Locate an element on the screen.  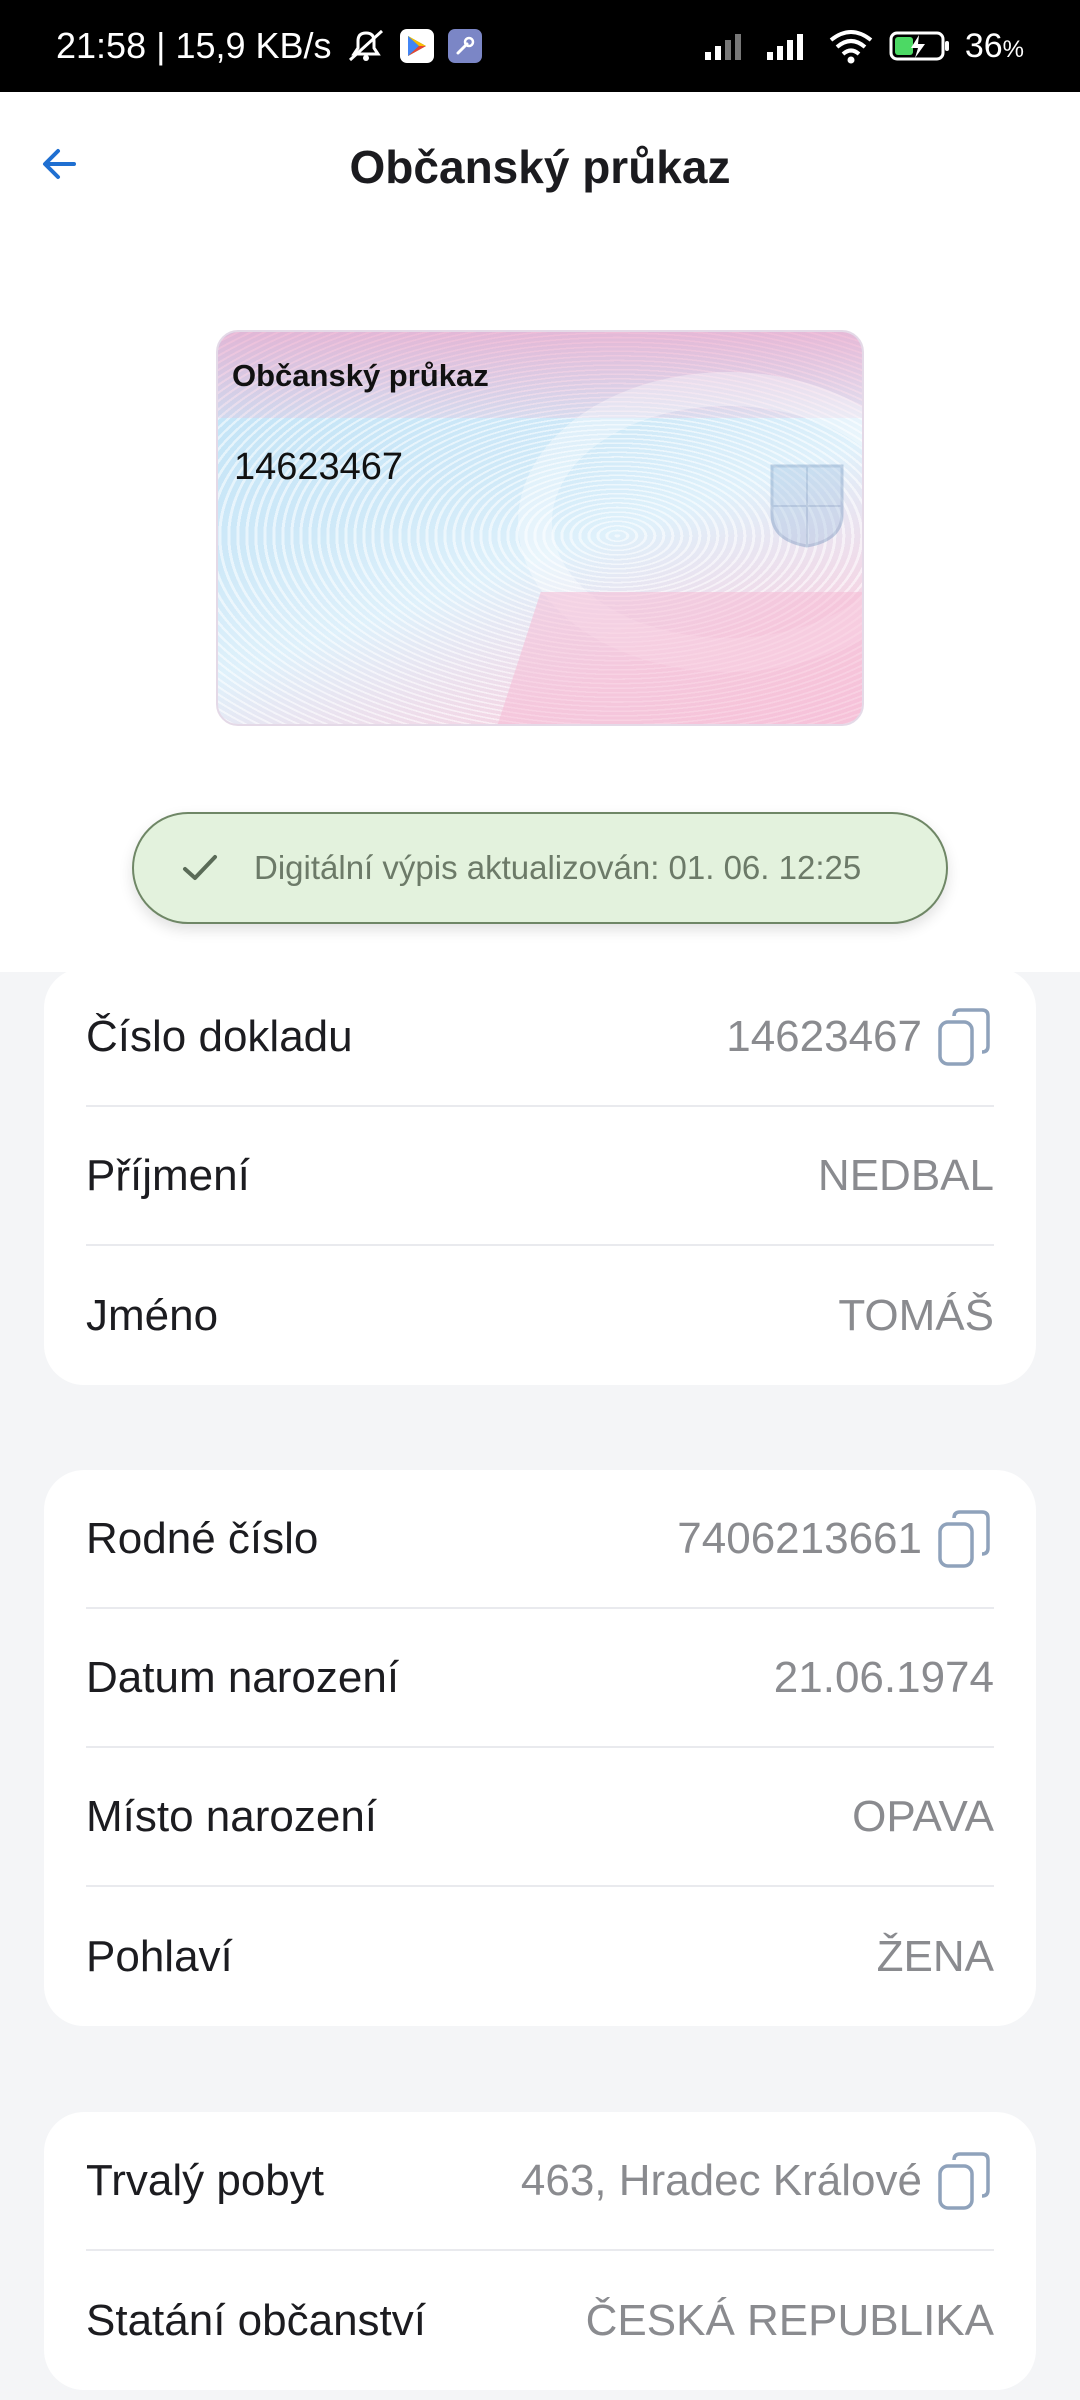
page-title: Občanský průkaz is located at coordinates (540, 167).